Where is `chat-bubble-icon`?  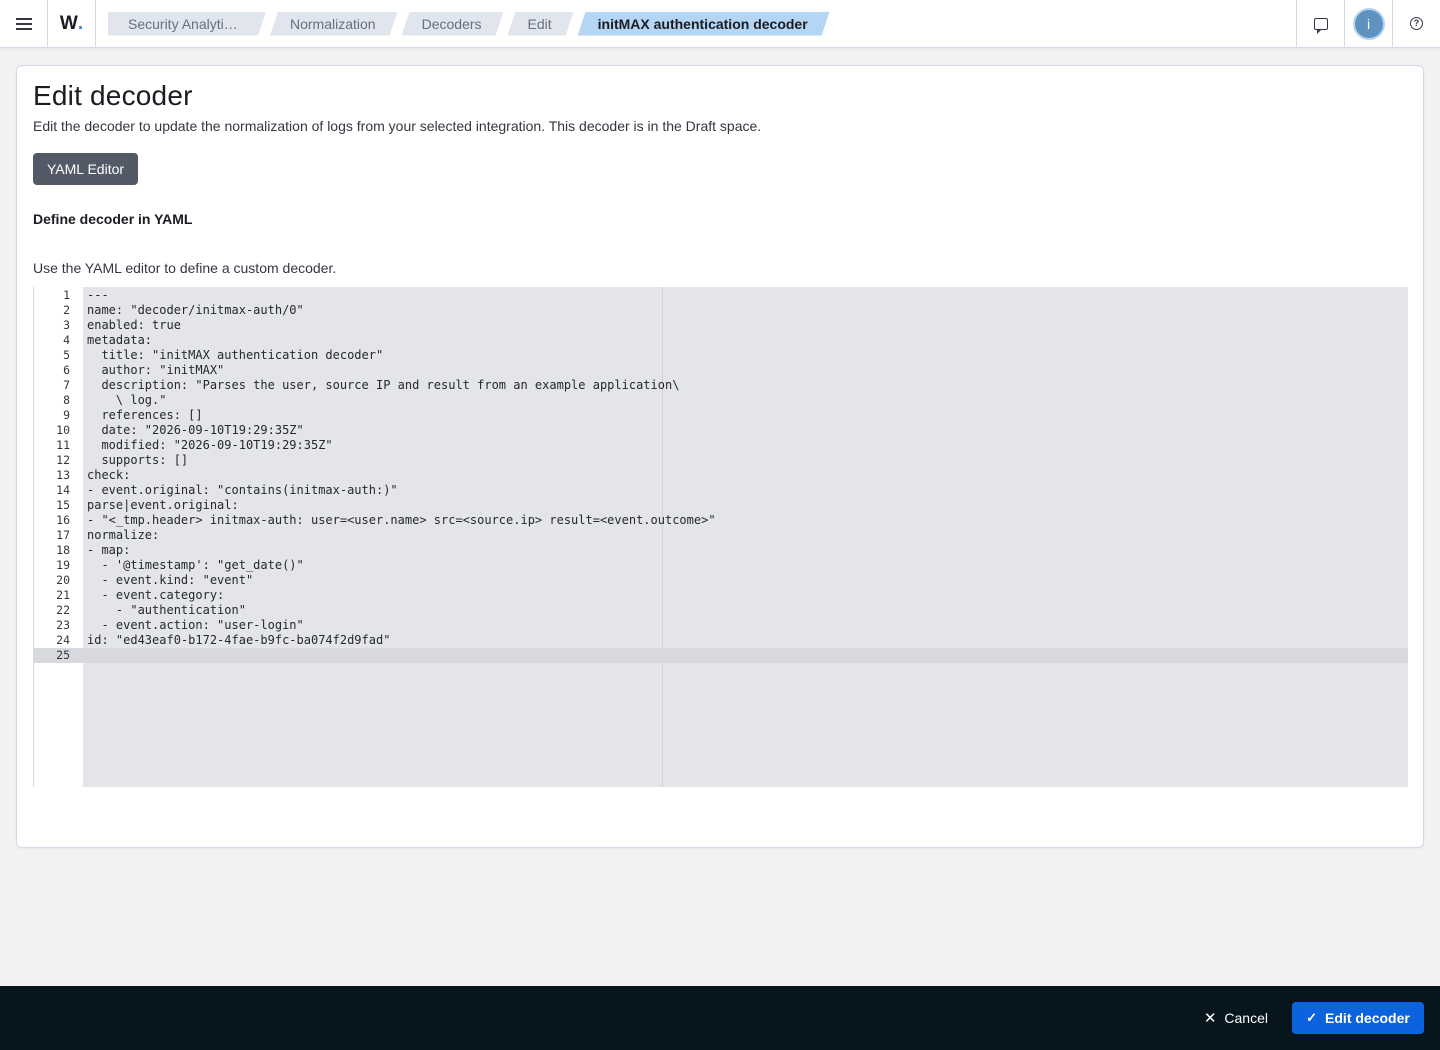 chat-bubble-icon is located at coordinates (1320, 25).